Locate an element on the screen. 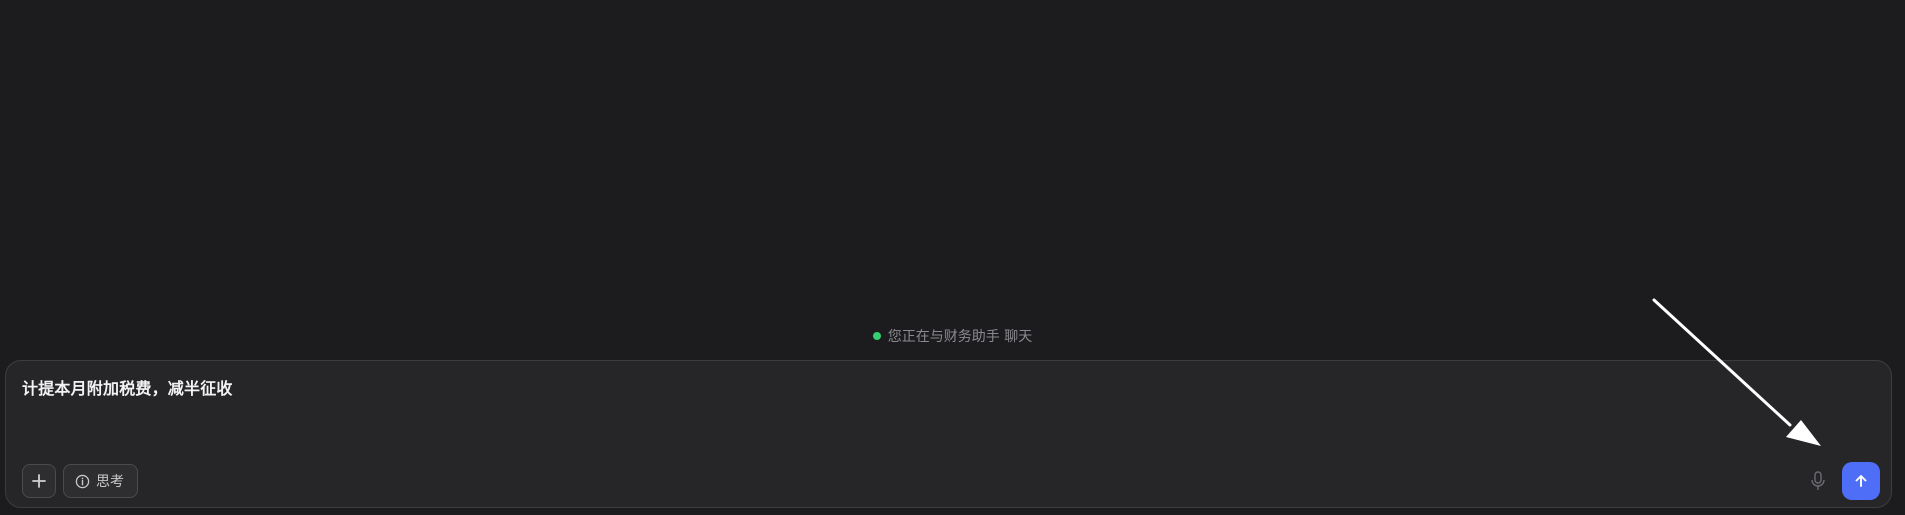 This screenshot has width=1905, height=515. think-toggle-button: 思考 is located at coordinates (100, 481).